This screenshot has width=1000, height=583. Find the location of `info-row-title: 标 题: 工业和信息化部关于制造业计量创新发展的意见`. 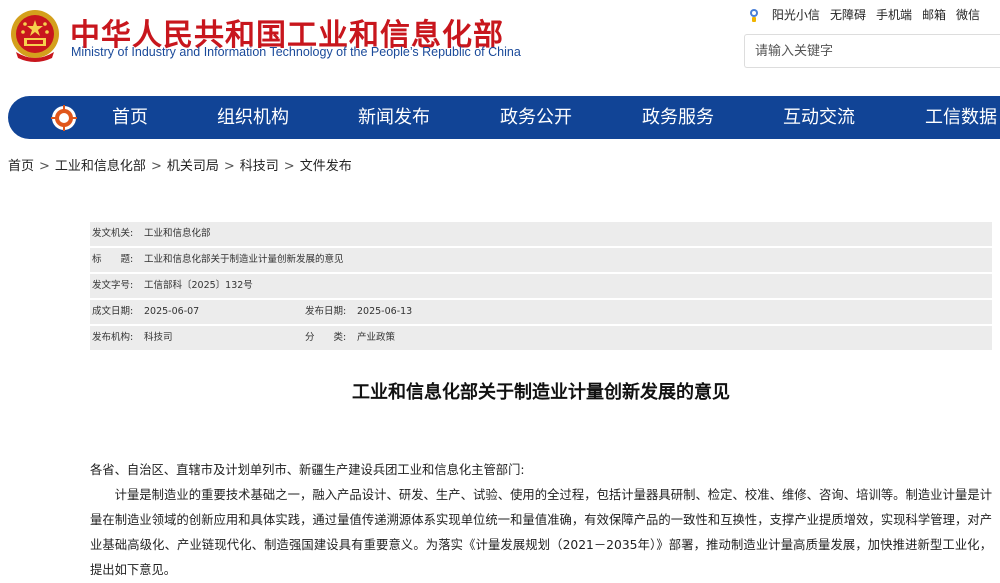

info-row-title: 标 题: 工业和信息化部关于制造业计量创新发展的意见 is located at coordinates (541, 260).